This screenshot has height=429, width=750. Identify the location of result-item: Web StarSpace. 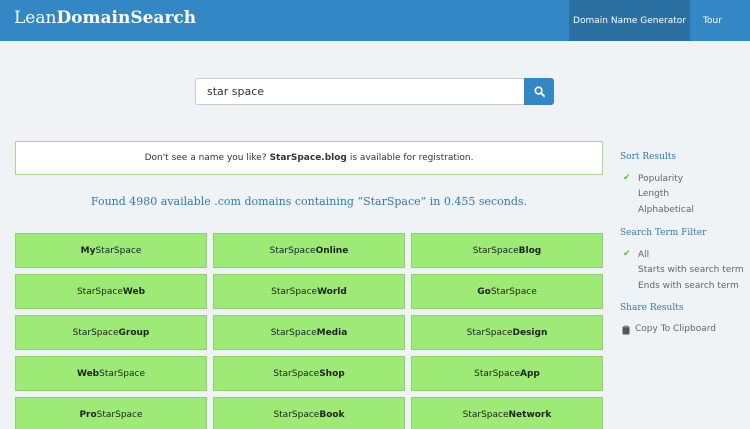
(111, 373).